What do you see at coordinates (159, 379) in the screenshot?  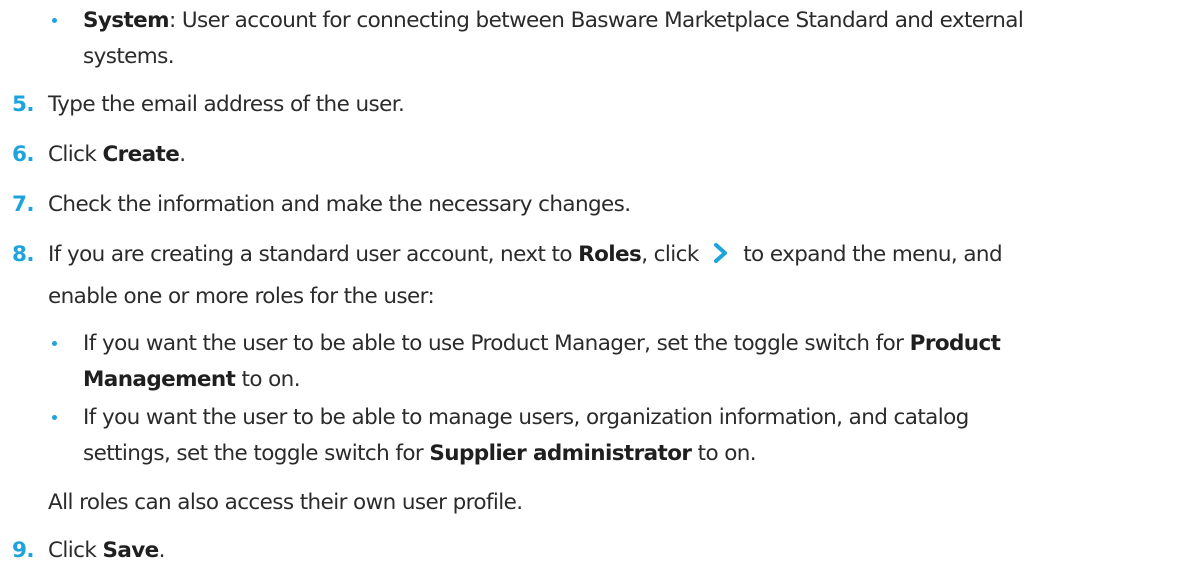 I see `management-term: Management` at bounding box center [159, 379].